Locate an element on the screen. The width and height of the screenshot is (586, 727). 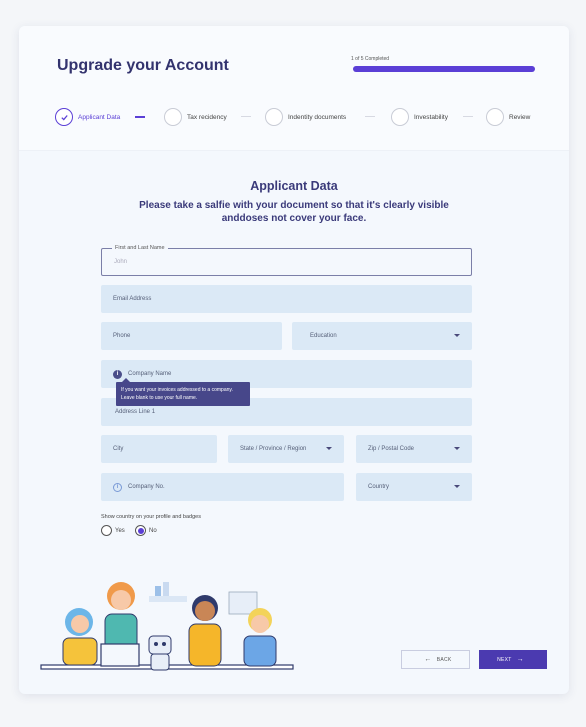
radio-no: No is located at coordinates (146, 530).